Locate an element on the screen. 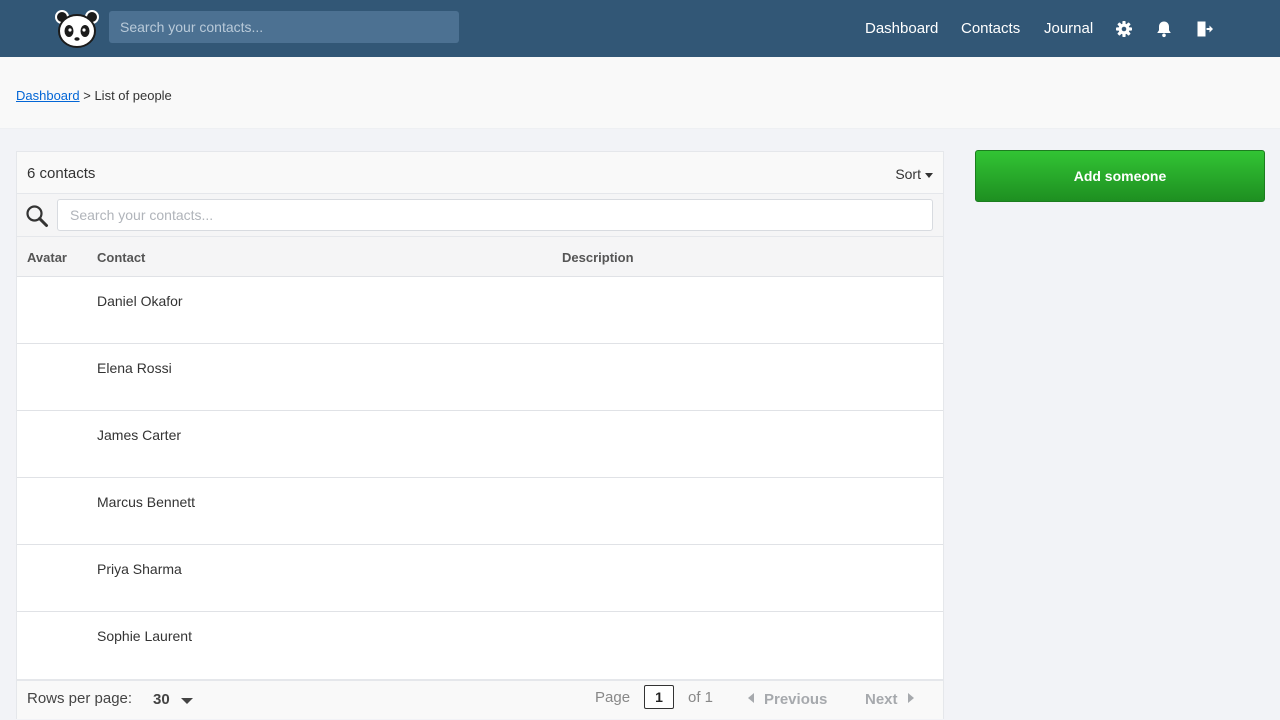 The height and width of the screenshot is (720, 1280). nav-dashboard: Dashboard is located at coordinates (901, 29).